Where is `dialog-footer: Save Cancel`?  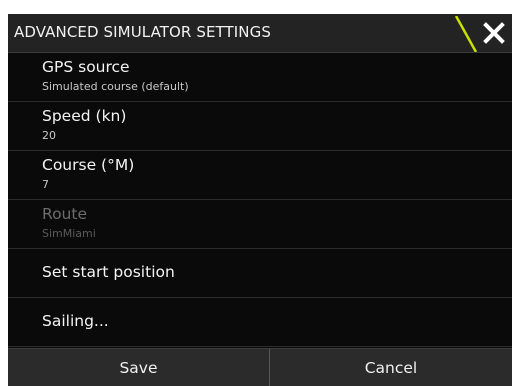 dialog-footer: Save Cancel is located at coordinates (260, 367).